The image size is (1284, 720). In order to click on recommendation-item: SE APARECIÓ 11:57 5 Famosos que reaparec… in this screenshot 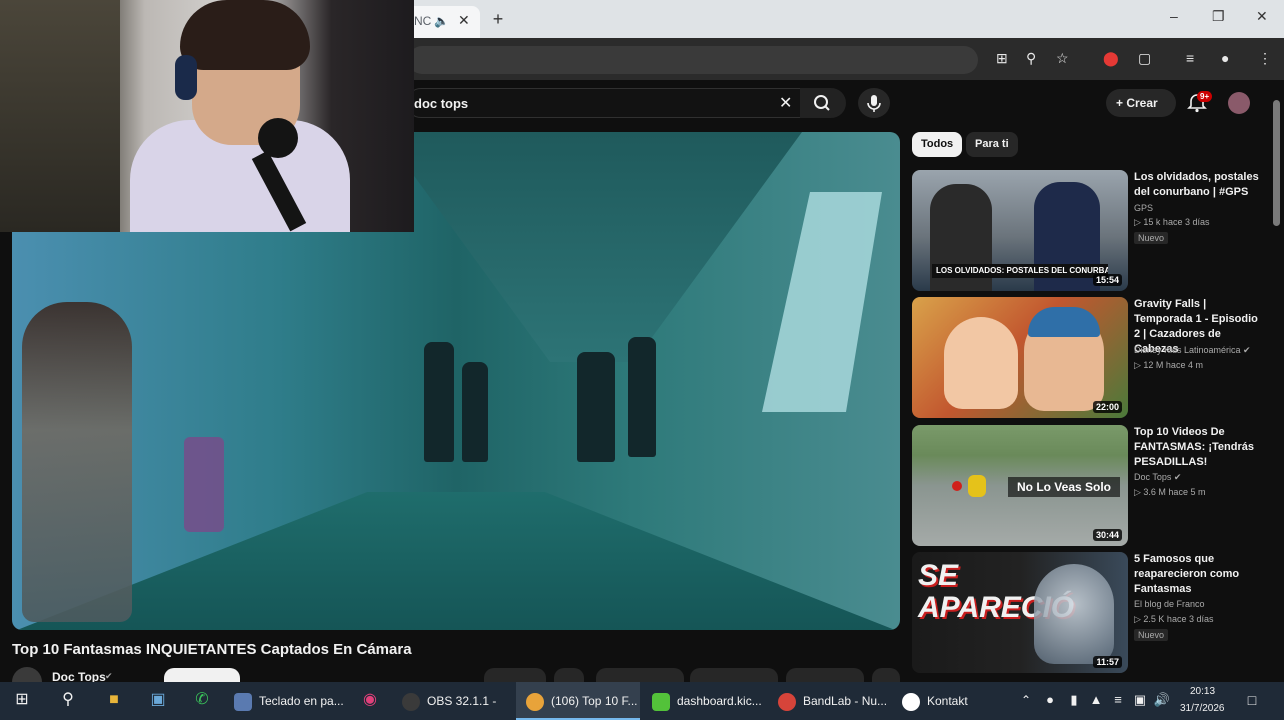, I will do `click(1090, 613)`.